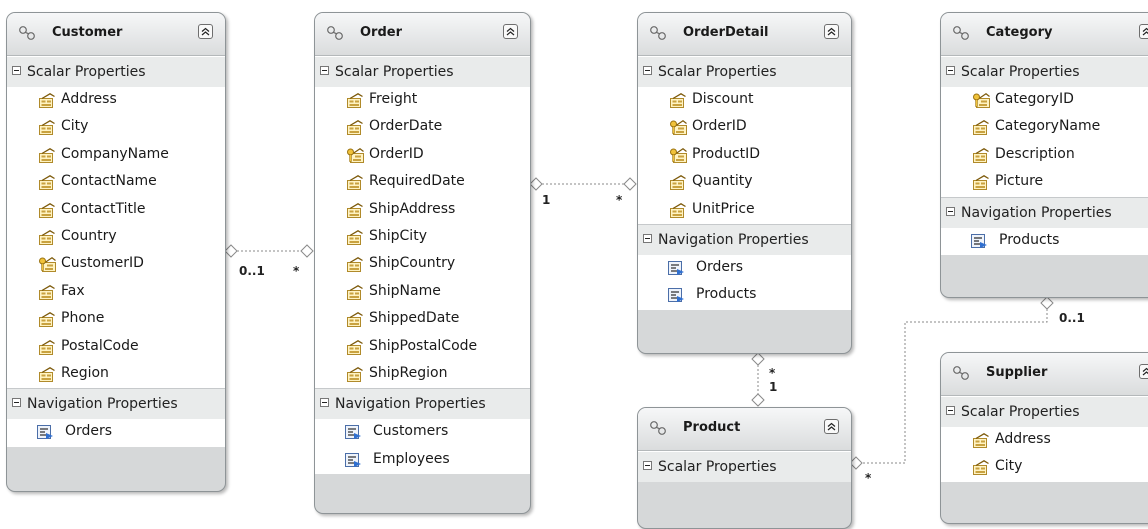  I want to click on property-fax: Fax, so click(116, 292).